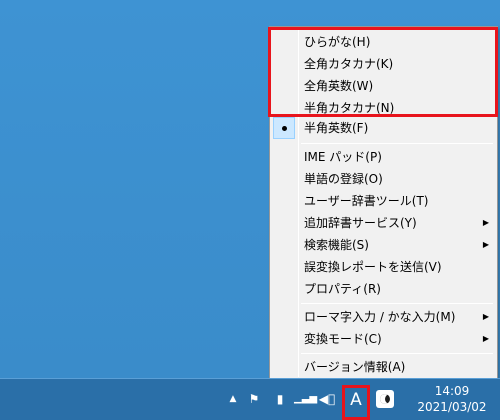 This screenshot has height=420, width=500. I want to click on menu-item-label: IME パッド(P), so click(343, 157).